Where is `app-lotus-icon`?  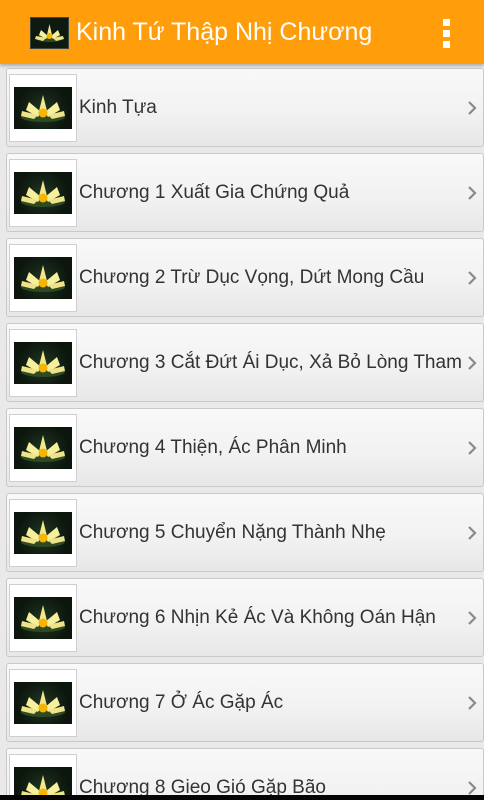 app-lotus-icon is located at coordinates (49, 33).